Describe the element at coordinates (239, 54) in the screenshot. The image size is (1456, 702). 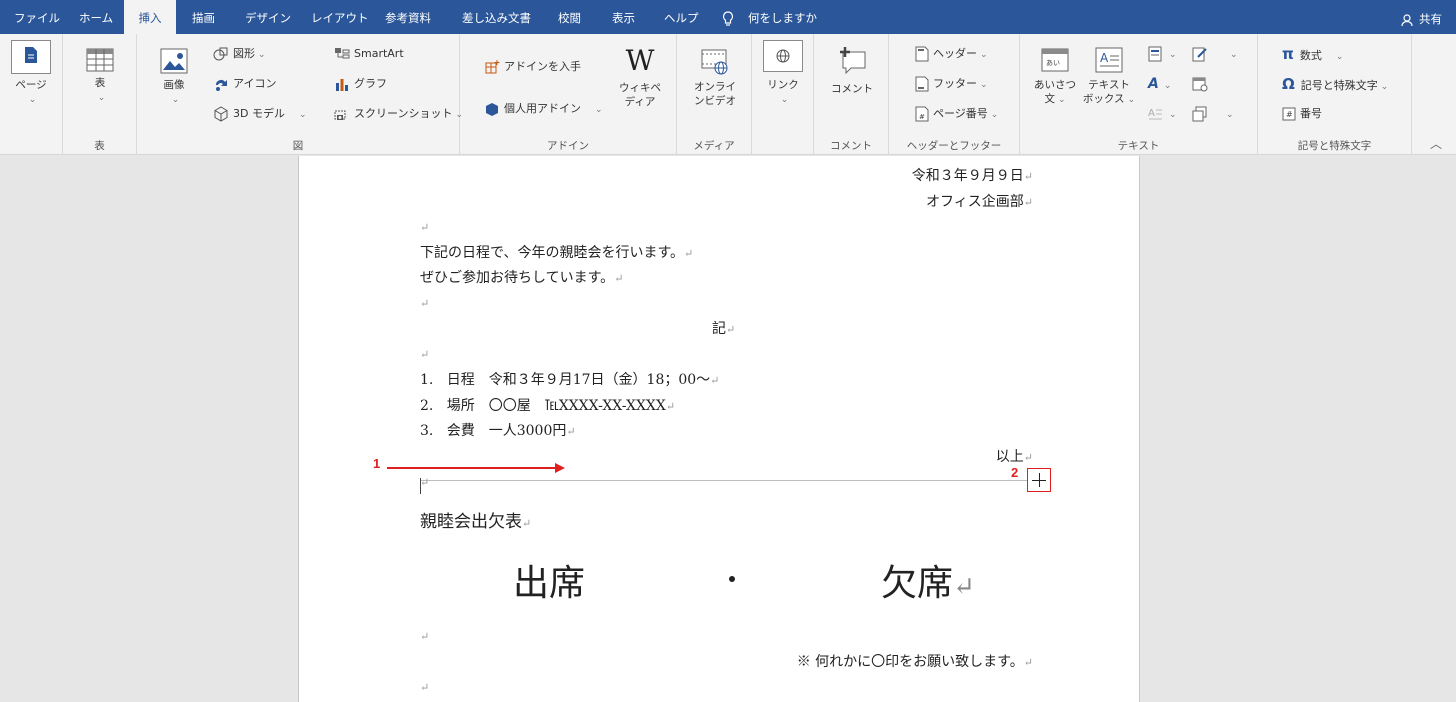
I see `shapes-button: 図形 ⌄` at that location.